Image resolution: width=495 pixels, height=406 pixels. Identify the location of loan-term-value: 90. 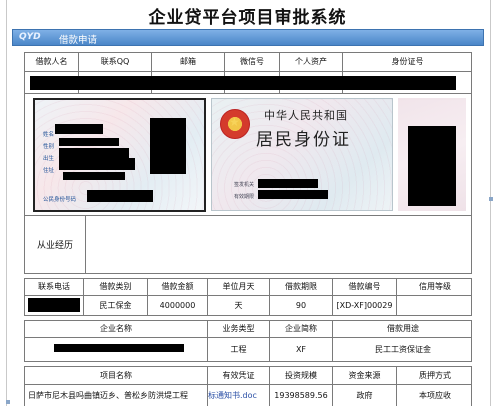
(301, 305).